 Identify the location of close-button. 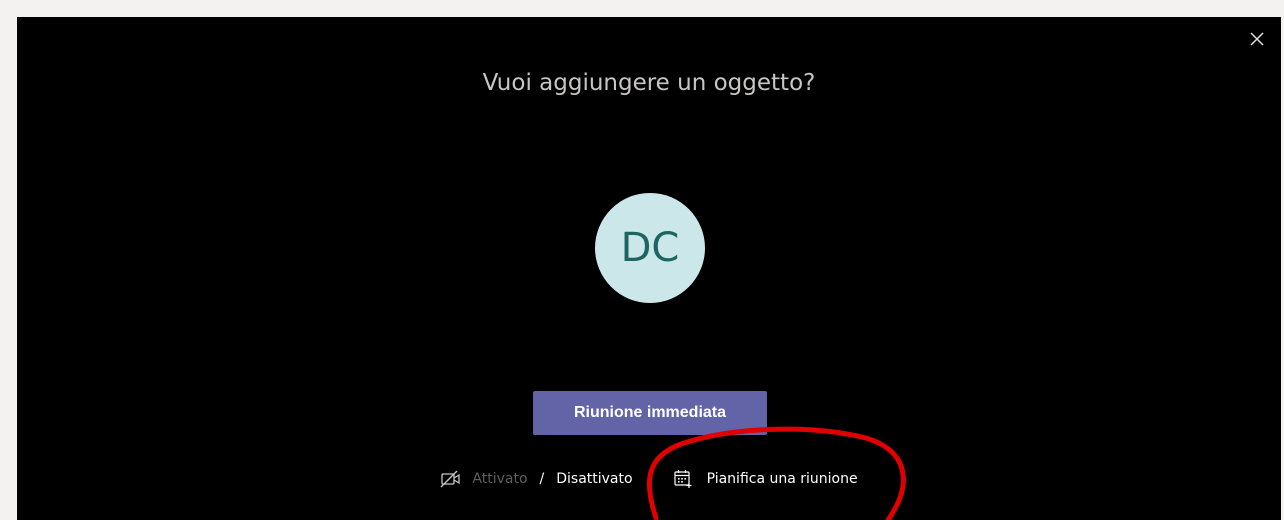
(1257, 39).